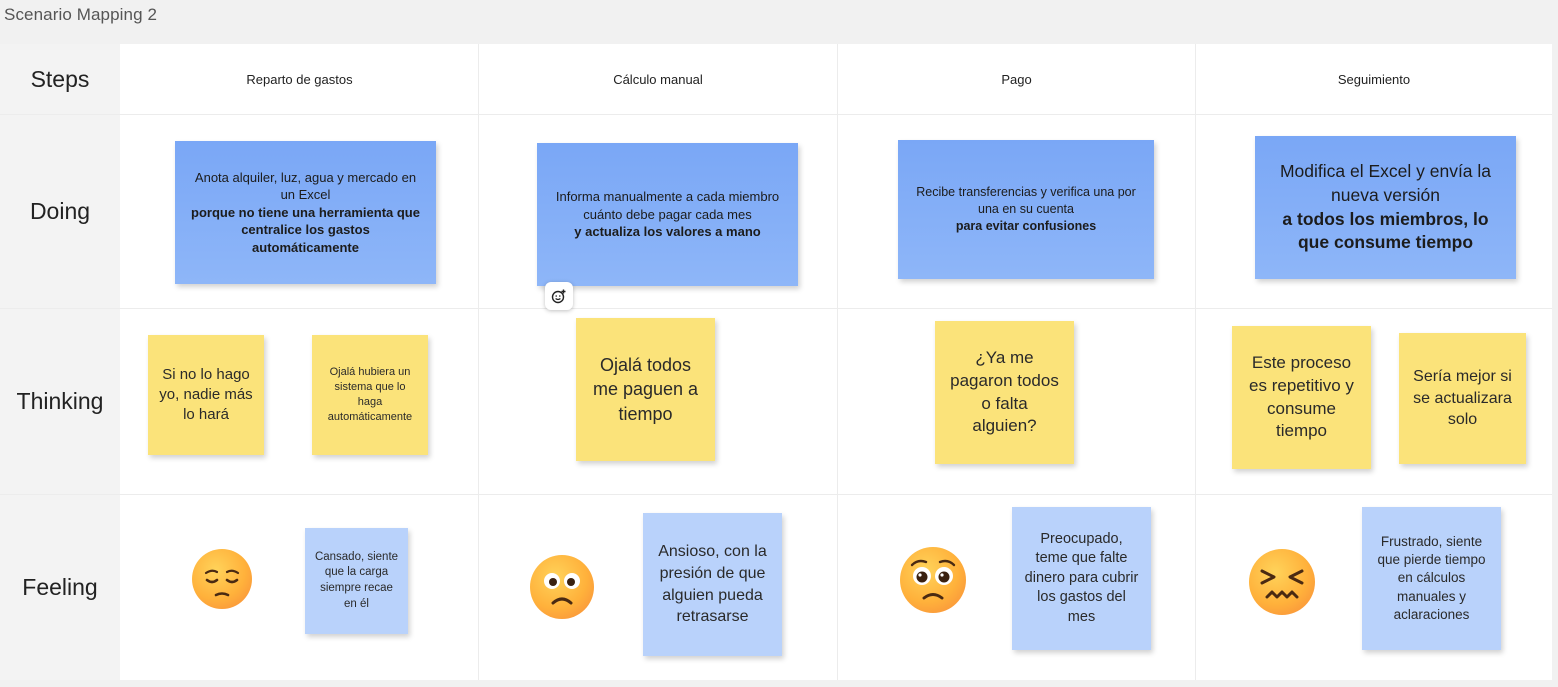  What do you see at coordinates (80, 15) in the screenshot?
I see `frame-title: Scenario Mapping 2` at bounding box center [80, 15].